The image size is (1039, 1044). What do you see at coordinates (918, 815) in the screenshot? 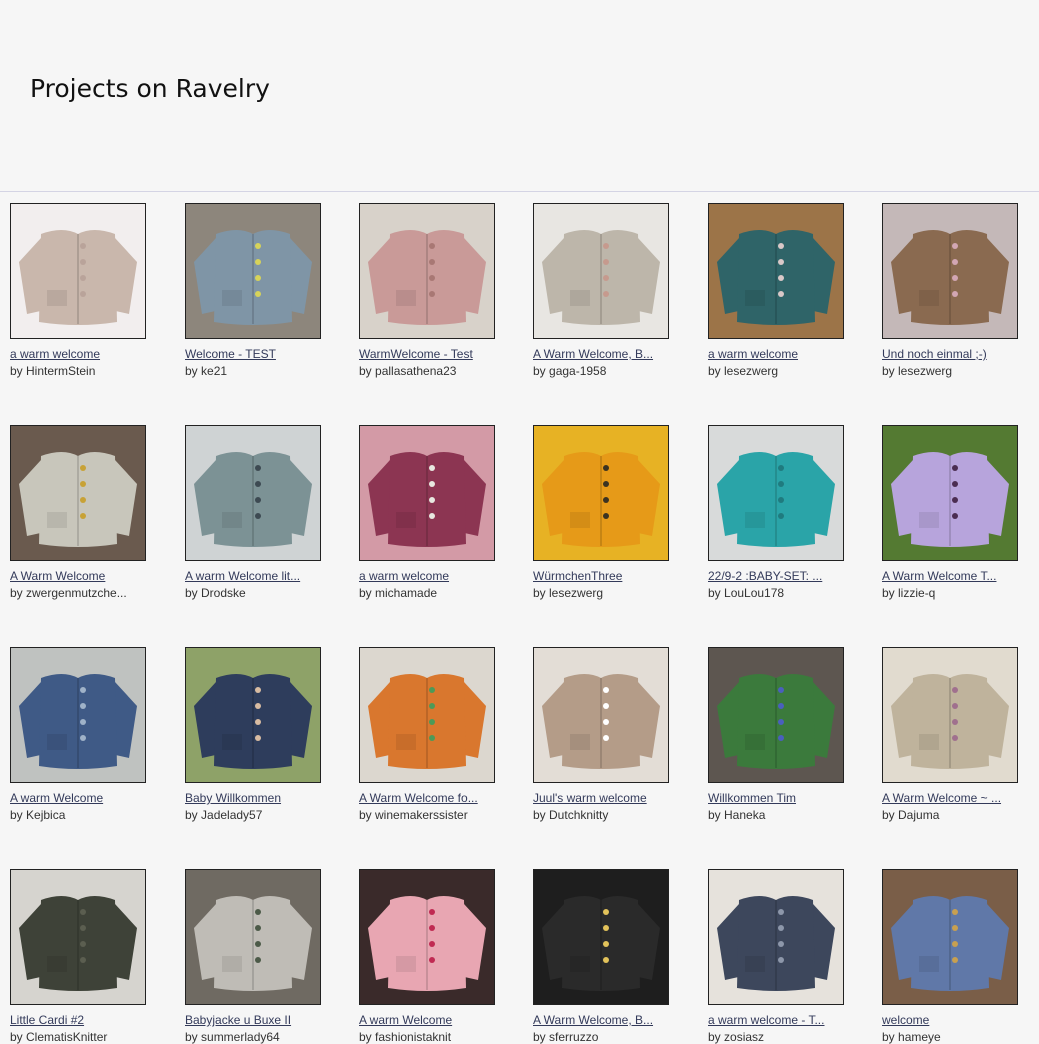
I see `author-username: Dajuma` at bounding box center [918, 815].